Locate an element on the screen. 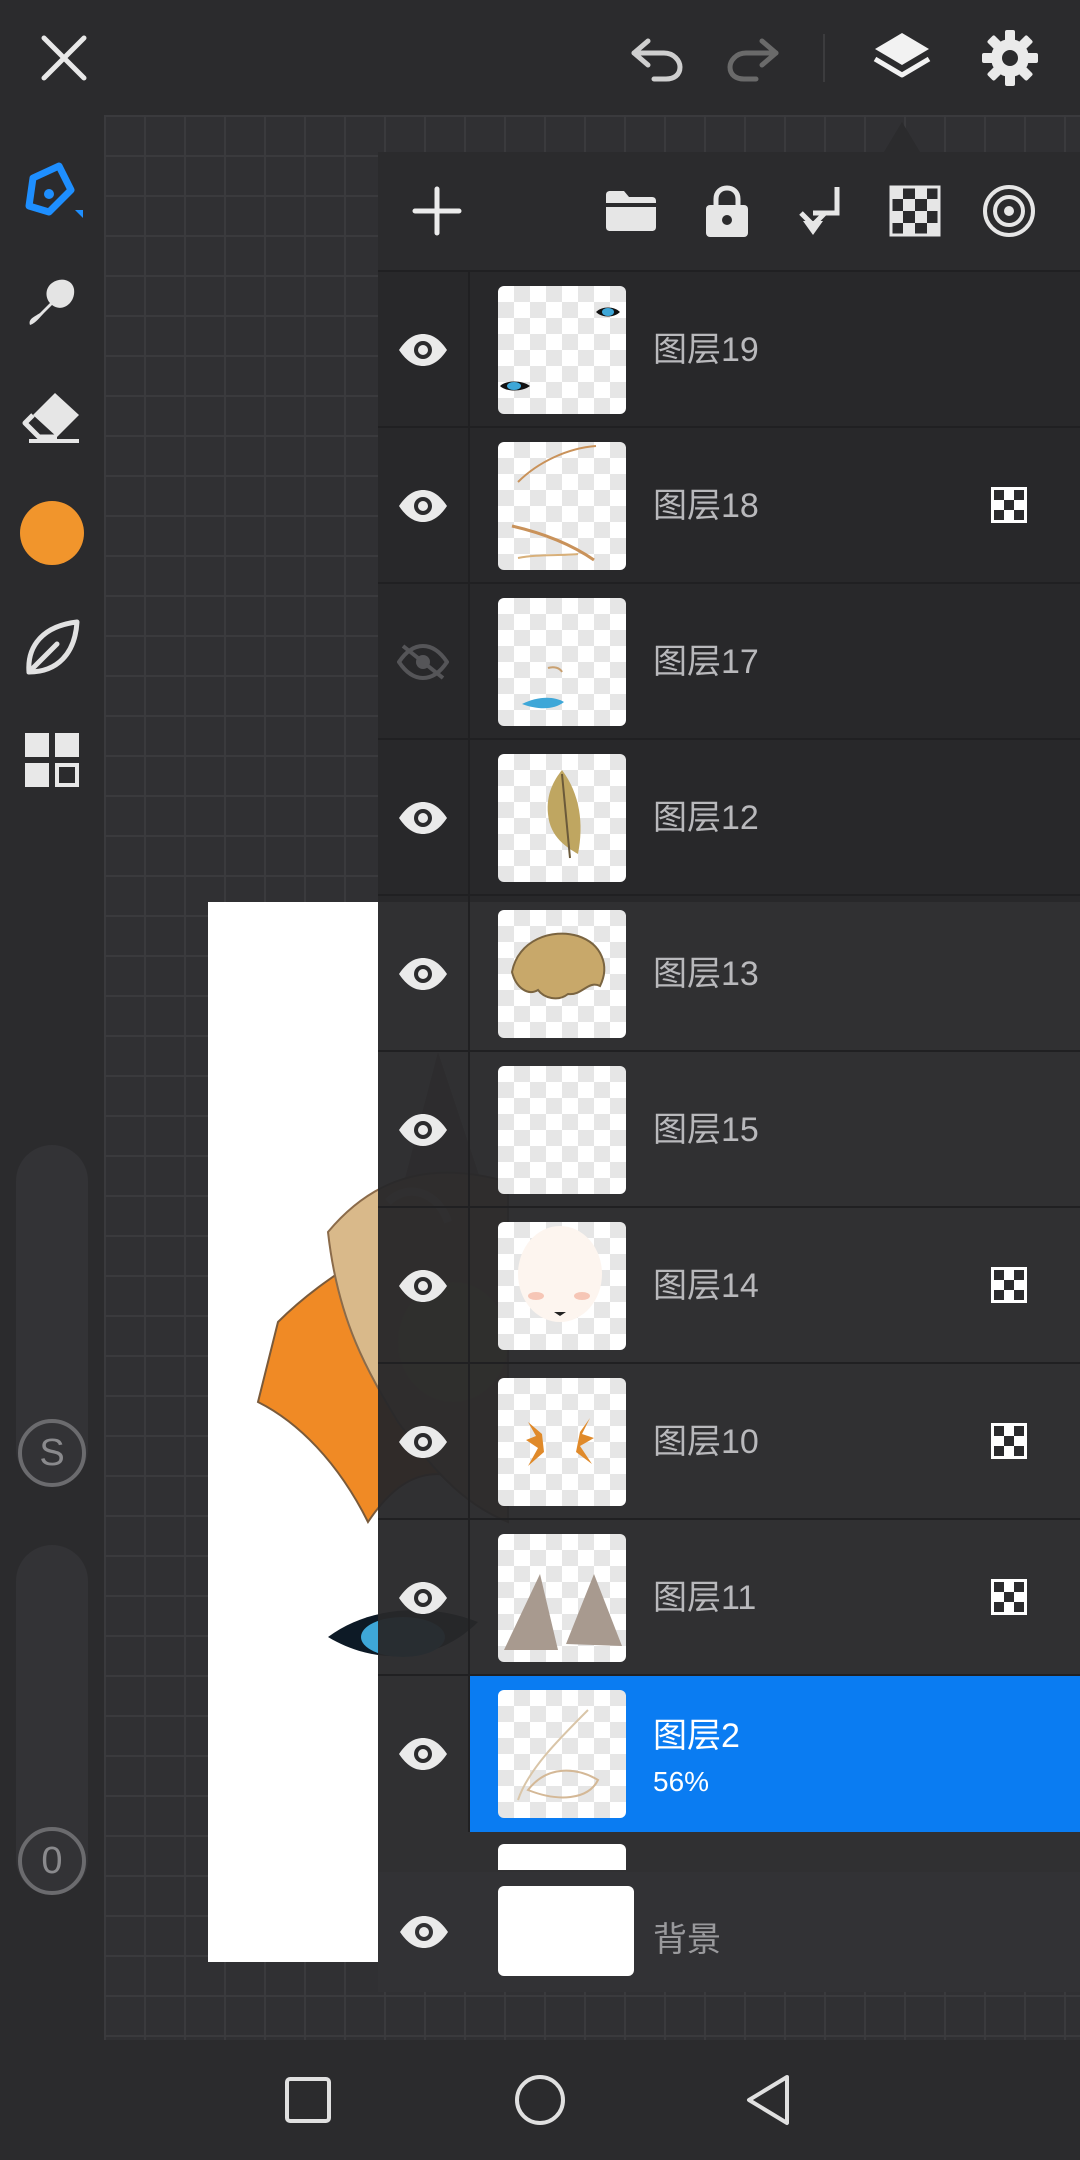  eye-hidden-icon is located at coordinates (424, 662).